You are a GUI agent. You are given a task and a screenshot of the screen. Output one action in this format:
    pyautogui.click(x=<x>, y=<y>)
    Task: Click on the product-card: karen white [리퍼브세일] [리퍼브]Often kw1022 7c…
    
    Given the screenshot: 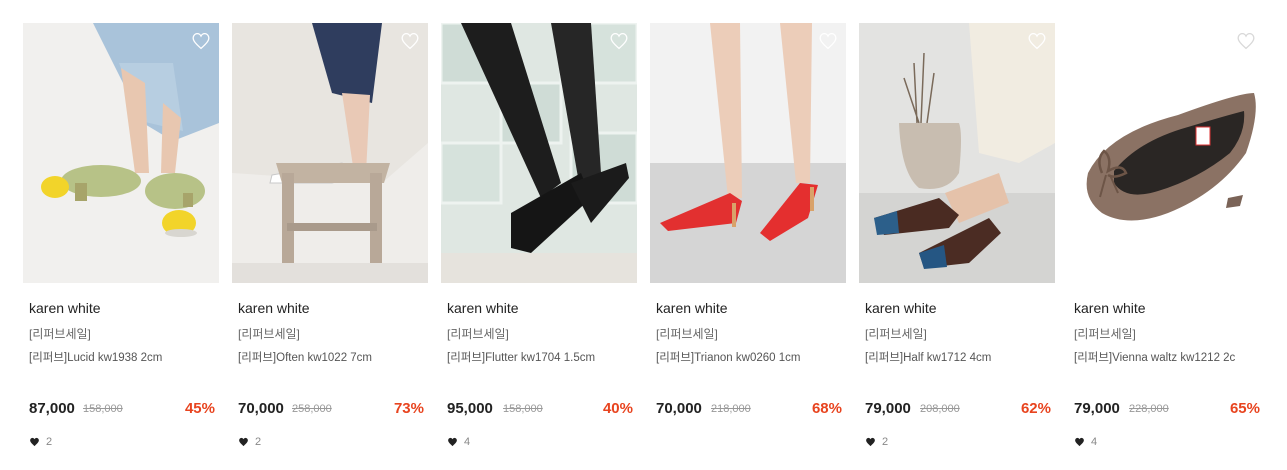 What is the action you would take?
    pyautogui.click(x=330, y=243)
    